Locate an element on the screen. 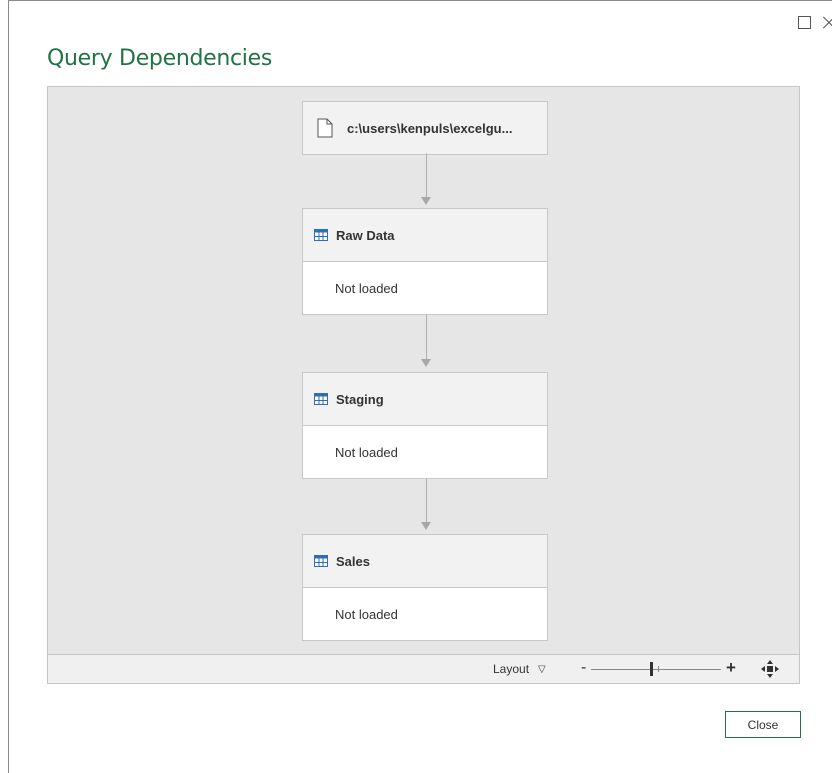 This screenshot has width=832, height=773. node-sales: Sales Not loaded is located at coordinates (425, 587).